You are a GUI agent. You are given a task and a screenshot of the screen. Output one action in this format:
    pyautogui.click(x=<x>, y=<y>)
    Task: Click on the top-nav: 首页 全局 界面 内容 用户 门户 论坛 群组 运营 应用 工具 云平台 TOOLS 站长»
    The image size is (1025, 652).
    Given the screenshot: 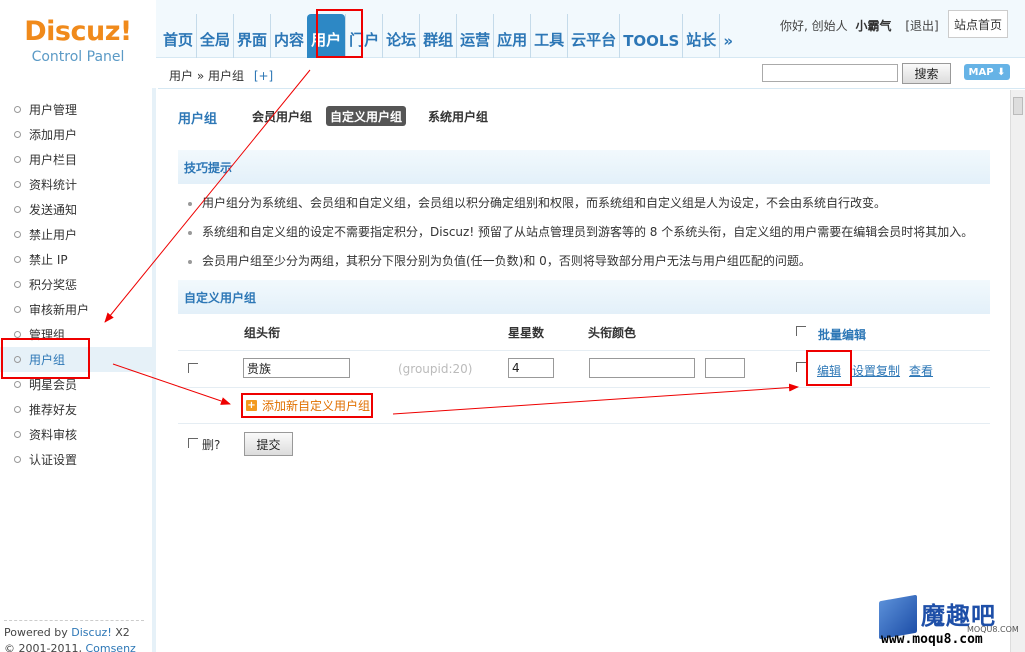 What is the action you would take?
    pyautogui.click(x=448, y=36)
    